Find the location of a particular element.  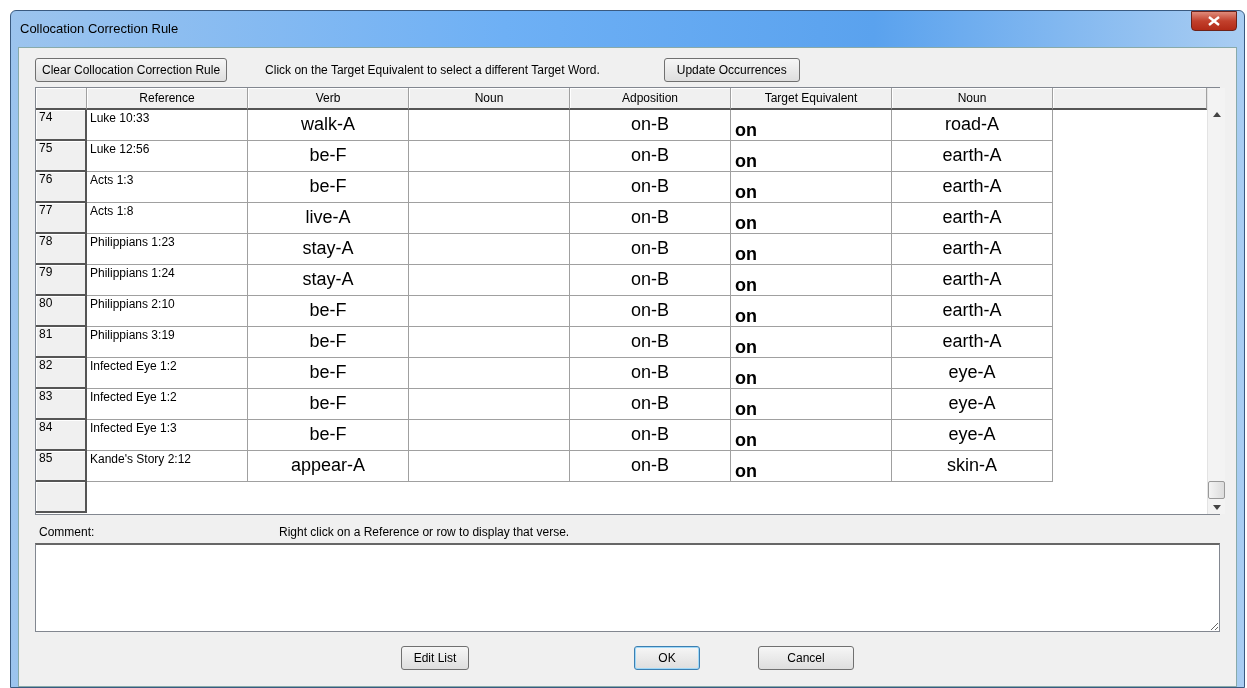

row-header: 85 is located at coordinates (61, 466).